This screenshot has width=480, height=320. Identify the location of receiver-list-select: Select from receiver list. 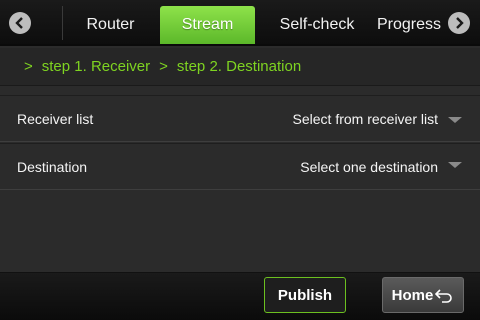
(365, 119).